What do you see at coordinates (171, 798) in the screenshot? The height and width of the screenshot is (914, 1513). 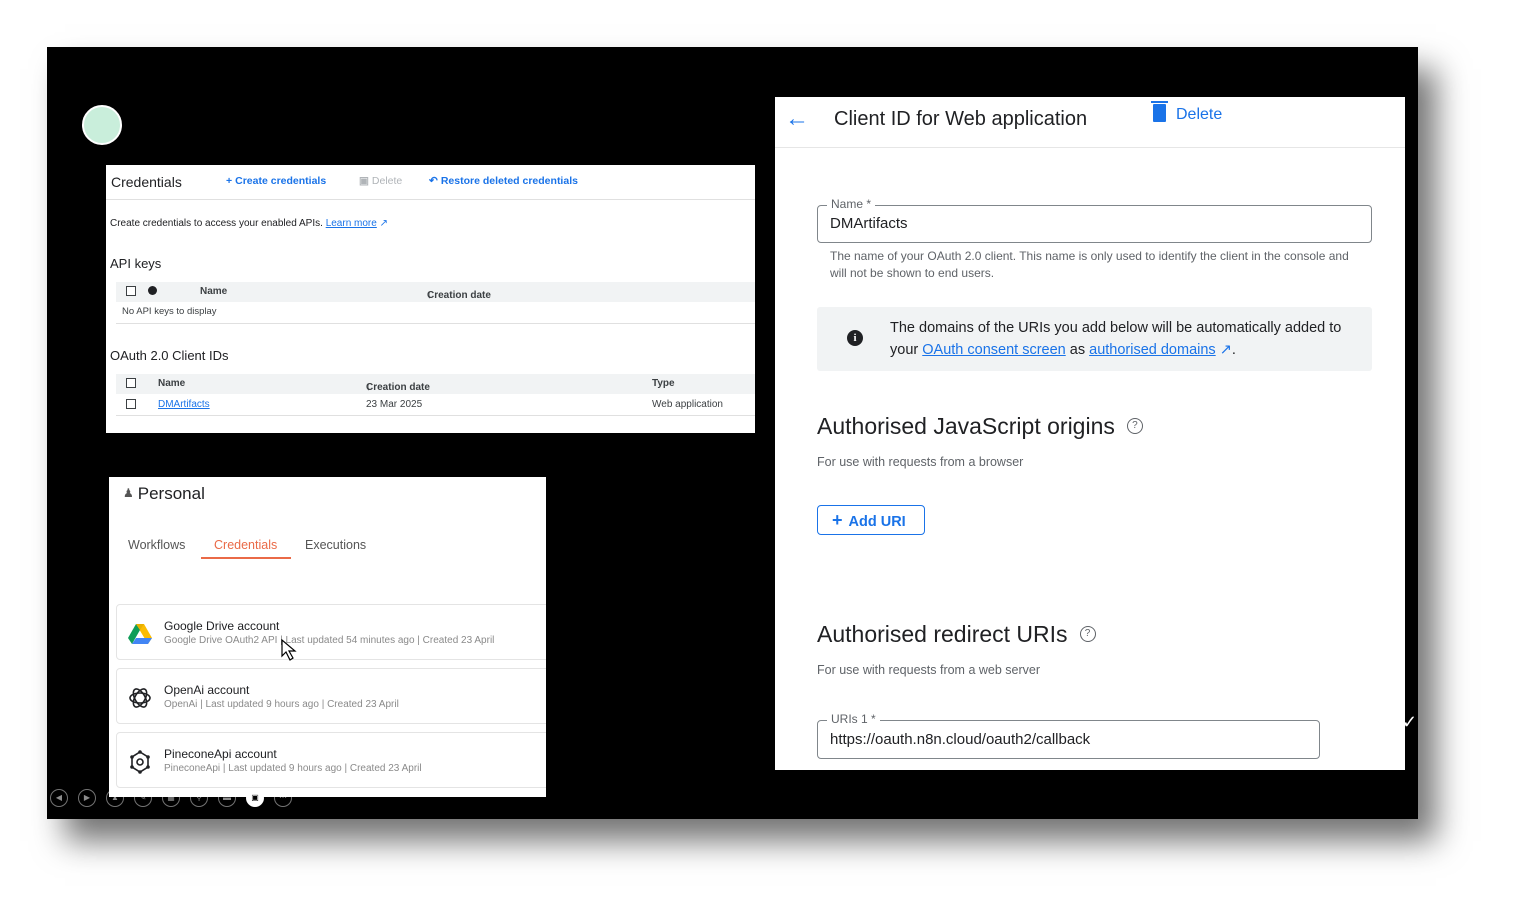 I see `slides-icon: ▦` at bounding box center [171, 798].